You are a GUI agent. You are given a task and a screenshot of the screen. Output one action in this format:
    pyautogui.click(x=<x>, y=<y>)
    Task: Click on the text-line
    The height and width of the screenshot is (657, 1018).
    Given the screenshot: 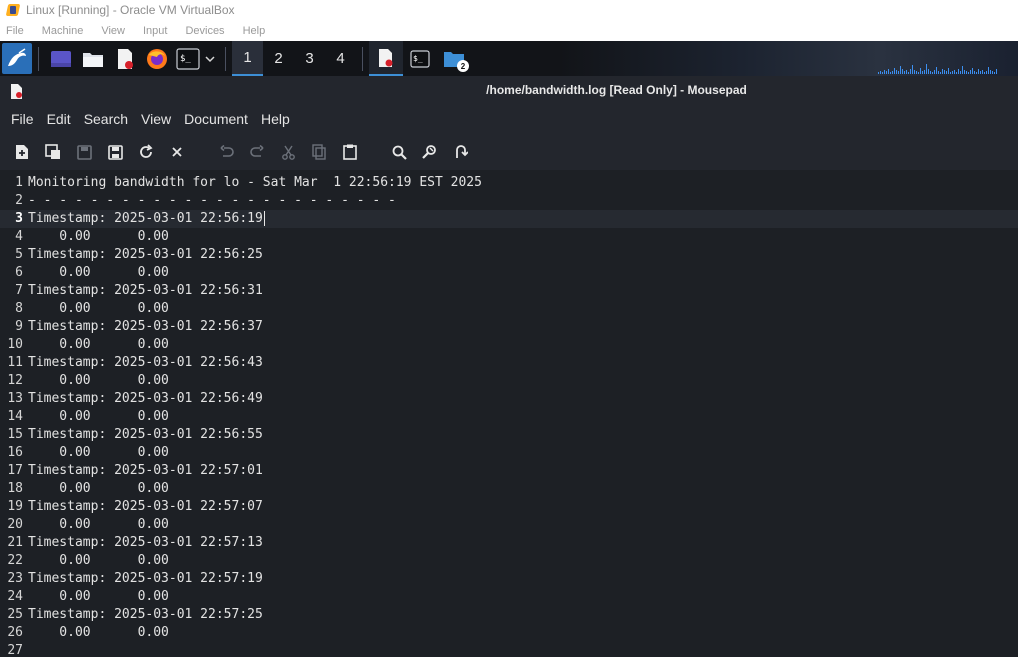 What is the action you would take?
    pyautogui.click(x=523, y=649)
    